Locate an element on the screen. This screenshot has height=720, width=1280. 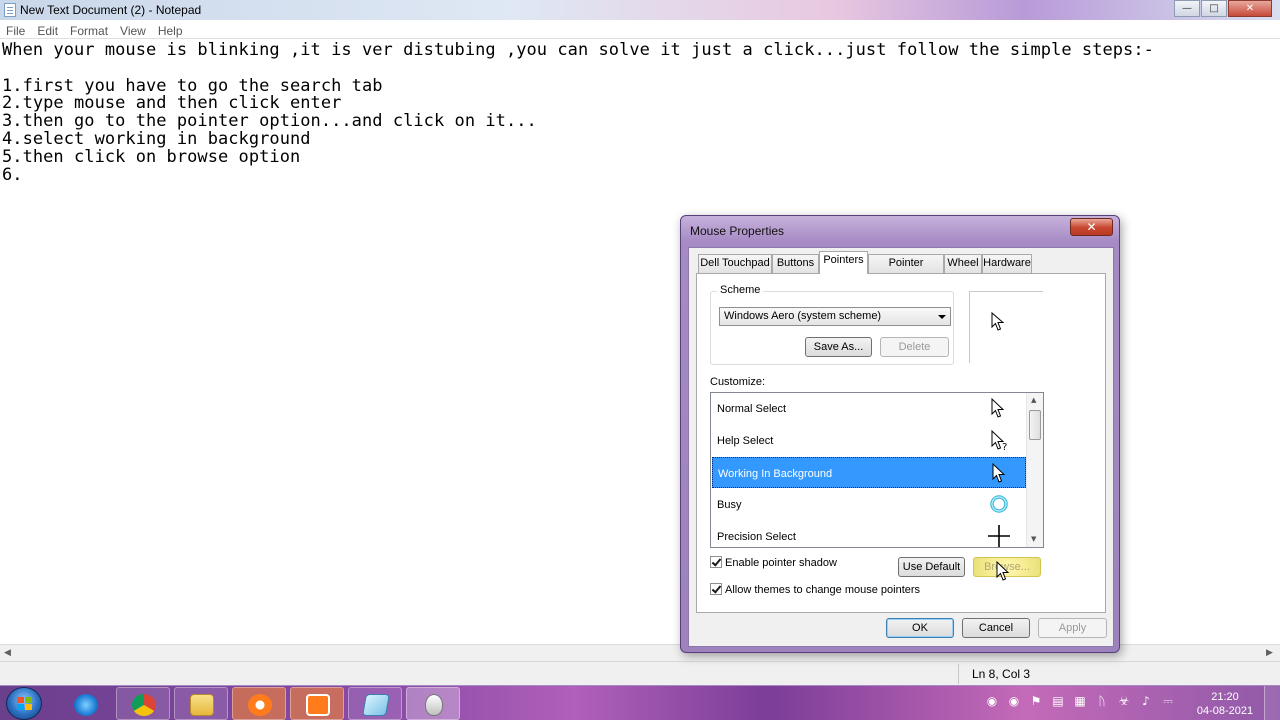
start-button is located at coordinates (24, 703).